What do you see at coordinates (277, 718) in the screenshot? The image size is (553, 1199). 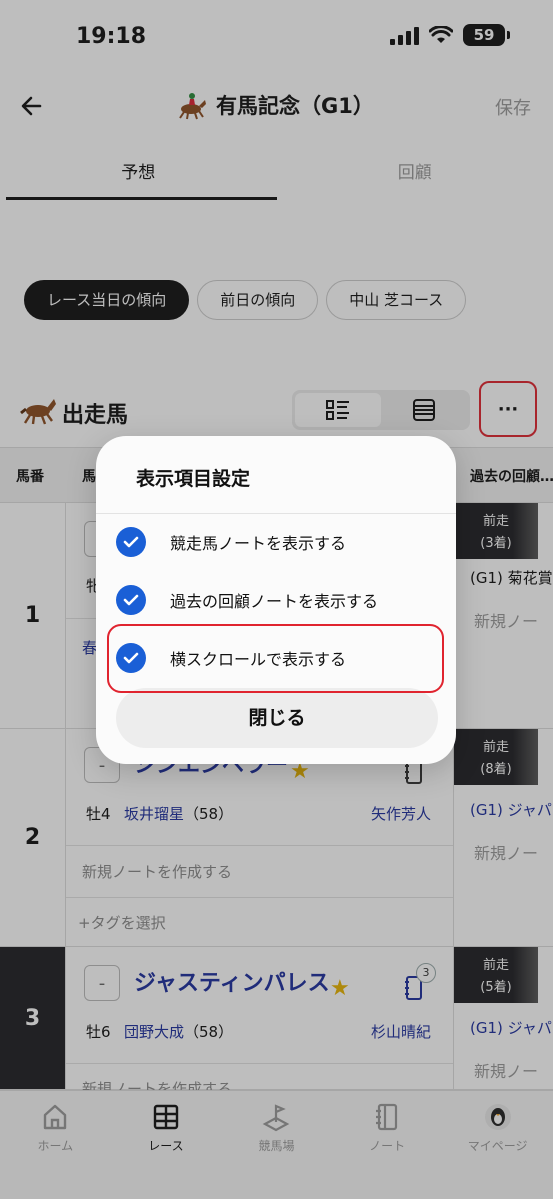 I see `close-button: 閉じる` at bounding box center [277, 718].